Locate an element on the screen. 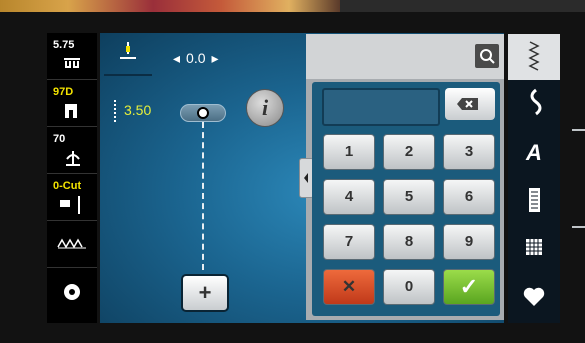  stitch-width-slider-track is located at coordinates (203, 196).